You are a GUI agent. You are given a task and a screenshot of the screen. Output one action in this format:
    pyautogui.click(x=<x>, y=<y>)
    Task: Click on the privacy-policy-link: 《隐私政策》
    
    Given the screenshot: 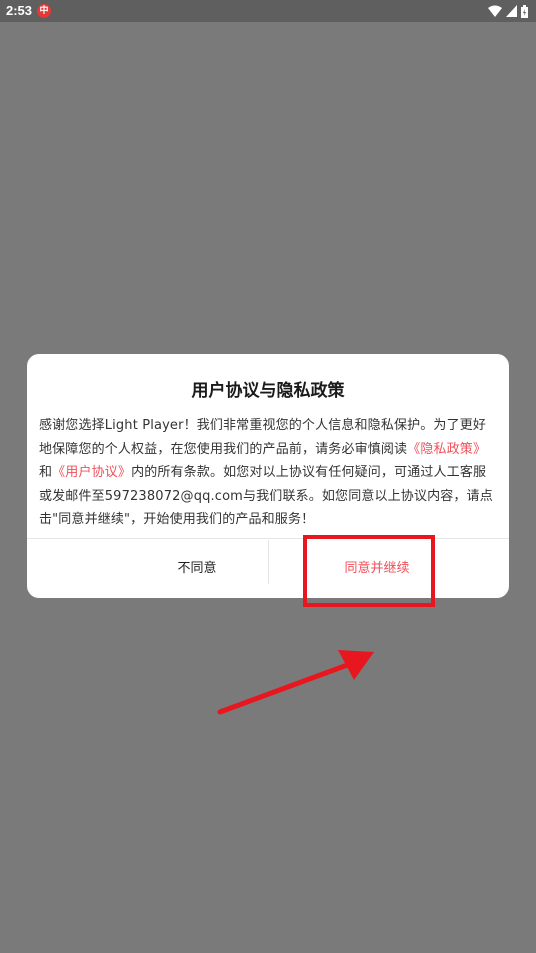 What is the action you would take?
    pyautogui.click(x=446, y=449)
    